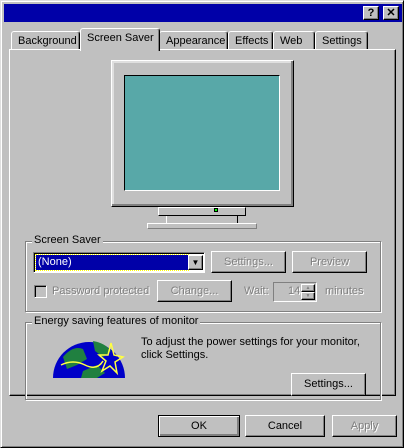 This screenshot has height=448, width=404. Describe the element at coordinates (112, 262) in the screenshot. I see `screen-saver-selected: (None)` at that location.